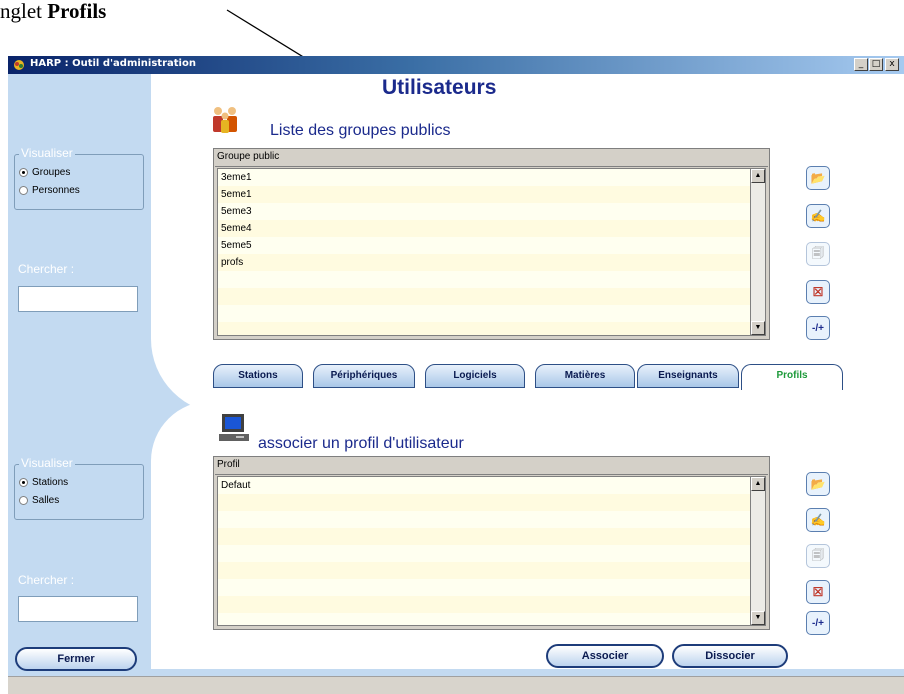 The height and width of the screenshot is (694, 904). What do you see at coordinates (113, 63) in the screenshot?
I see `window-title: HARP : Outil d'administration` at bounding box center [113, 63].